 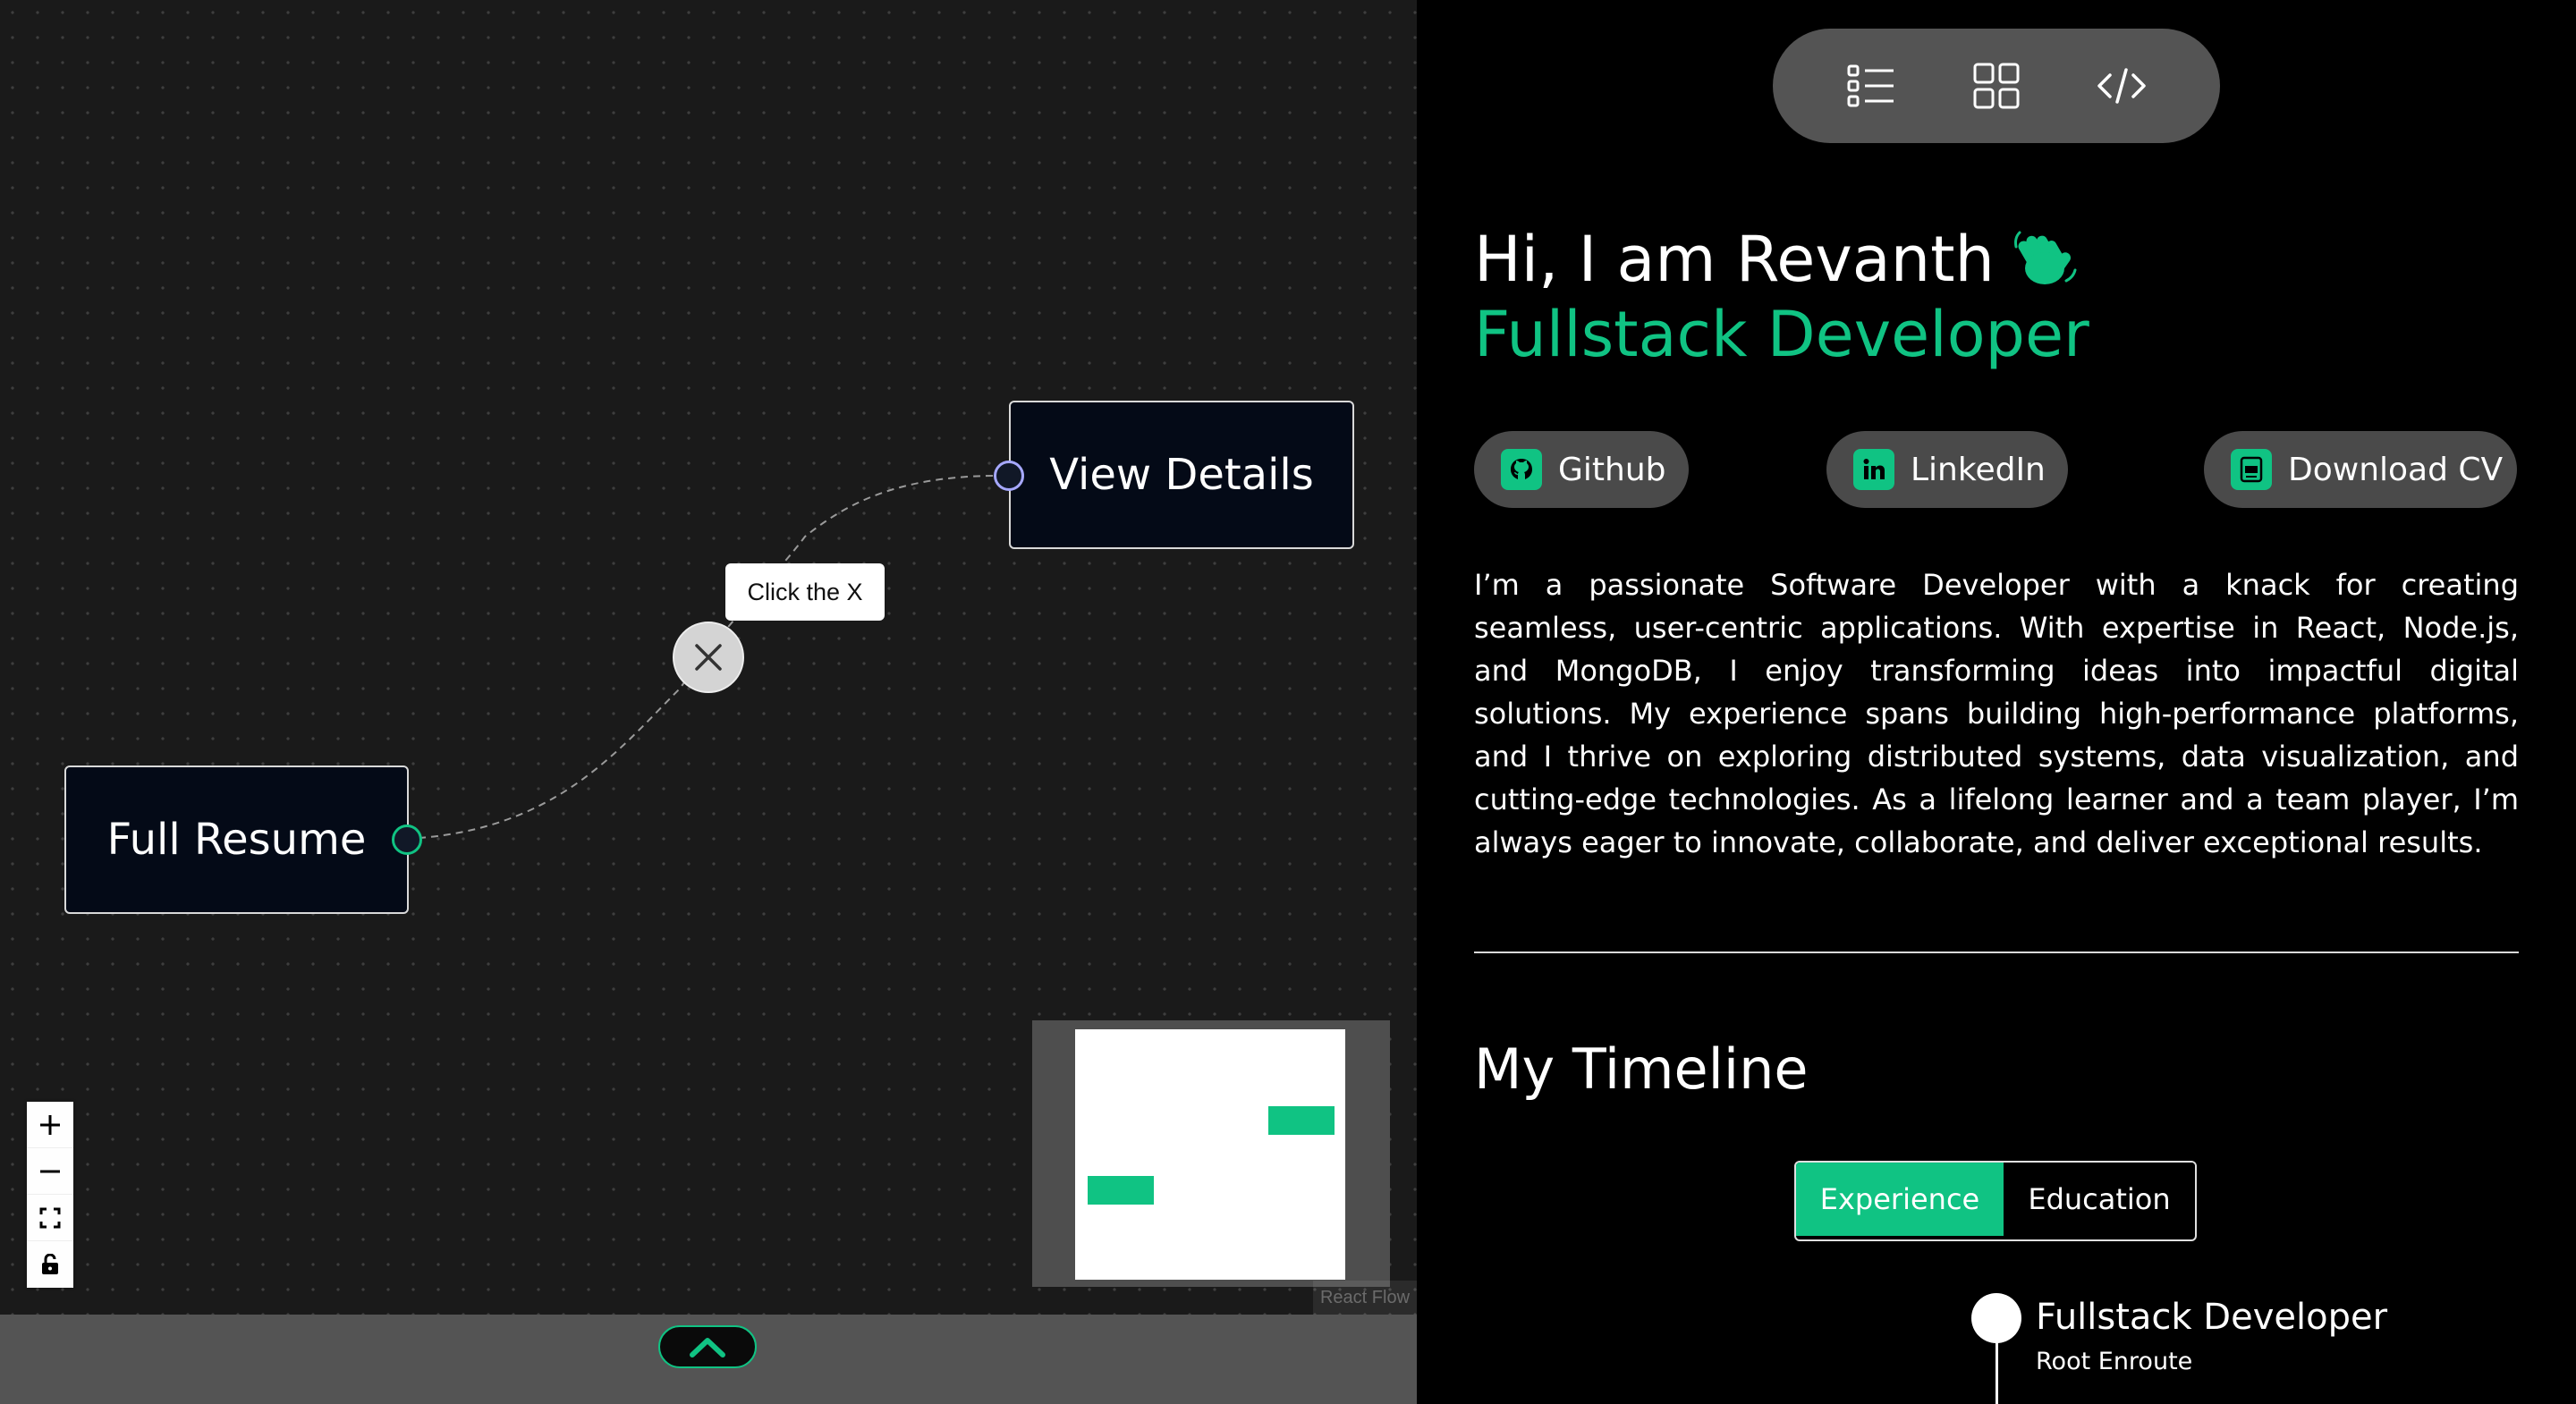 I want to click on timeline-line, so click(x=1997, y=1372).